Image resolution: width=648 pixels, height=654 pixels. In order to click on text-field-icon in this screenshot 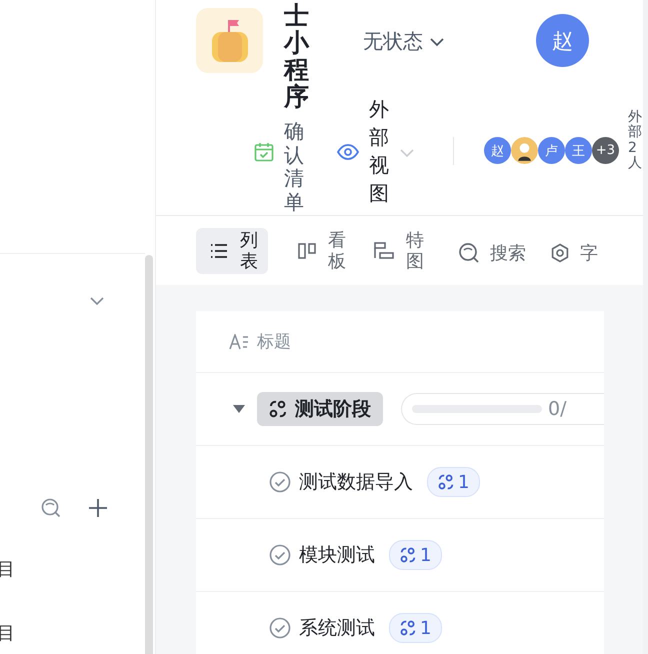, I will do `click(239, 342)`.